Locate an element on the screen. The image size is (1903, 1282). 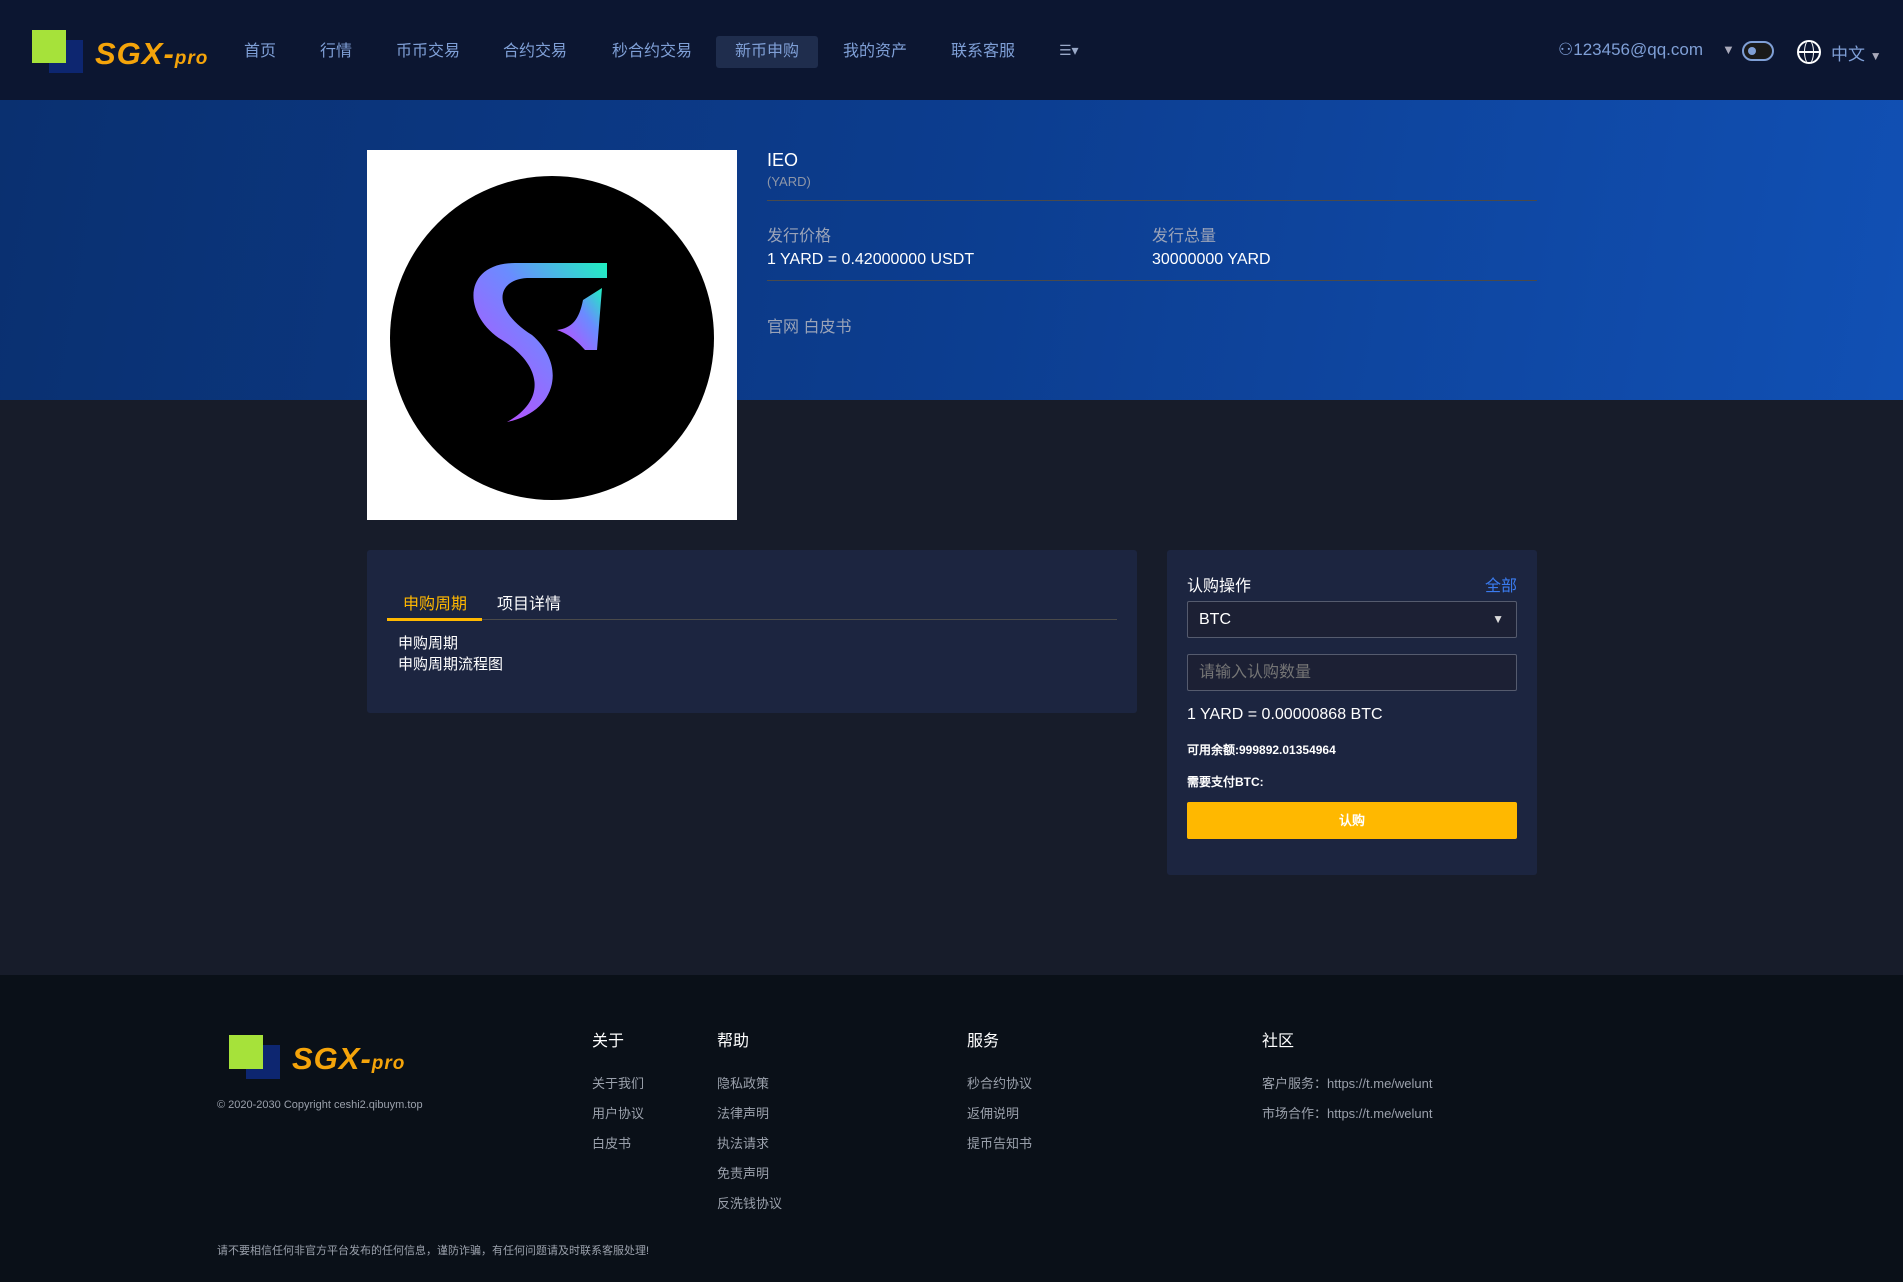
coin-symbol: (YARD) is located at coordinates (789, 181).